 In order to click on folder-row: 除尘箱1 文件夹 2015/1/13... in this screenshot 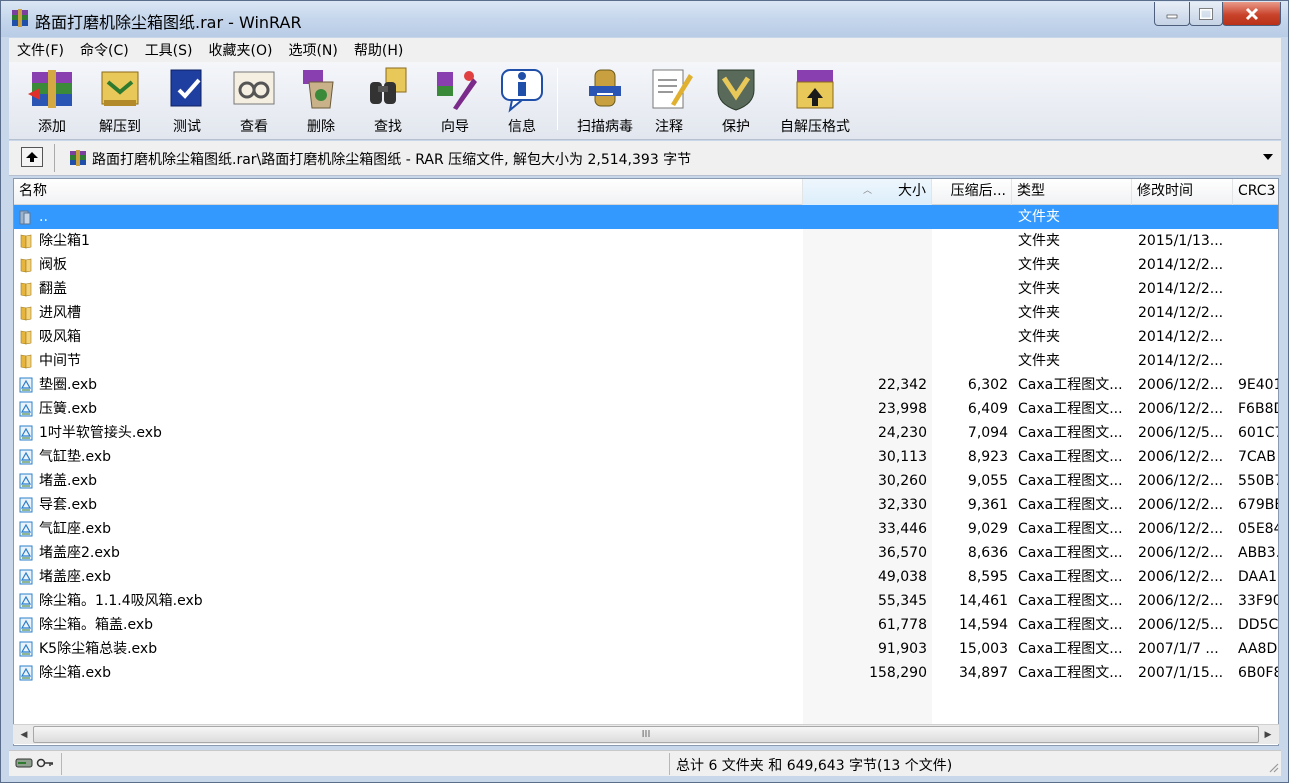, I will do `click(646, 241)`.